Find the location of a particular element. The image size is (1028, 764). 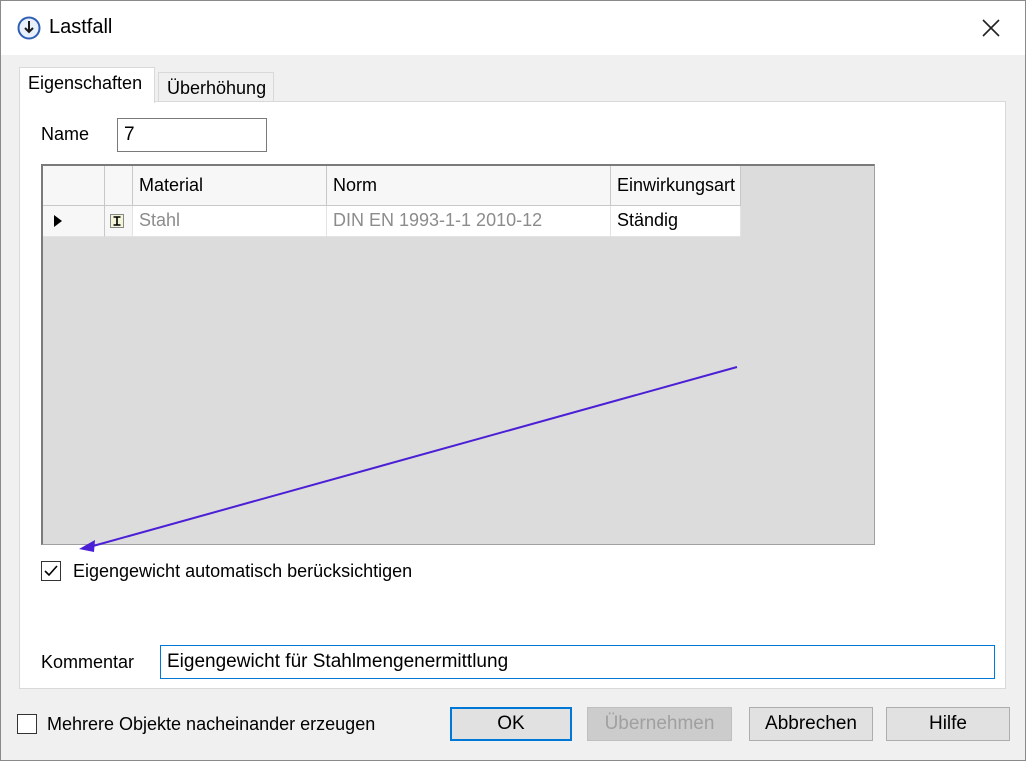

comment-label: Kommentar is located at coordinates (88, 662).